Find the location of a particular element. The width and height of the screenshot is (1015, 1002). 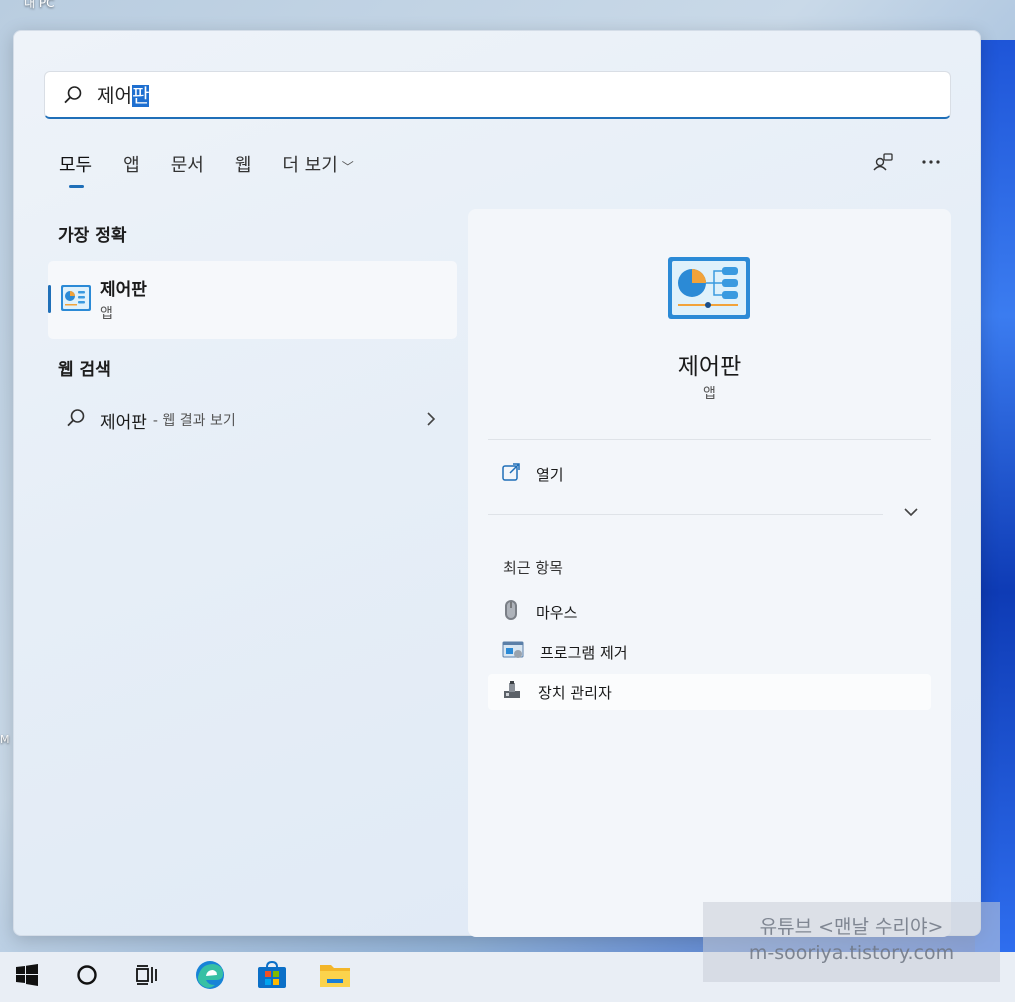

start-button is located at coordinates (27, 977).